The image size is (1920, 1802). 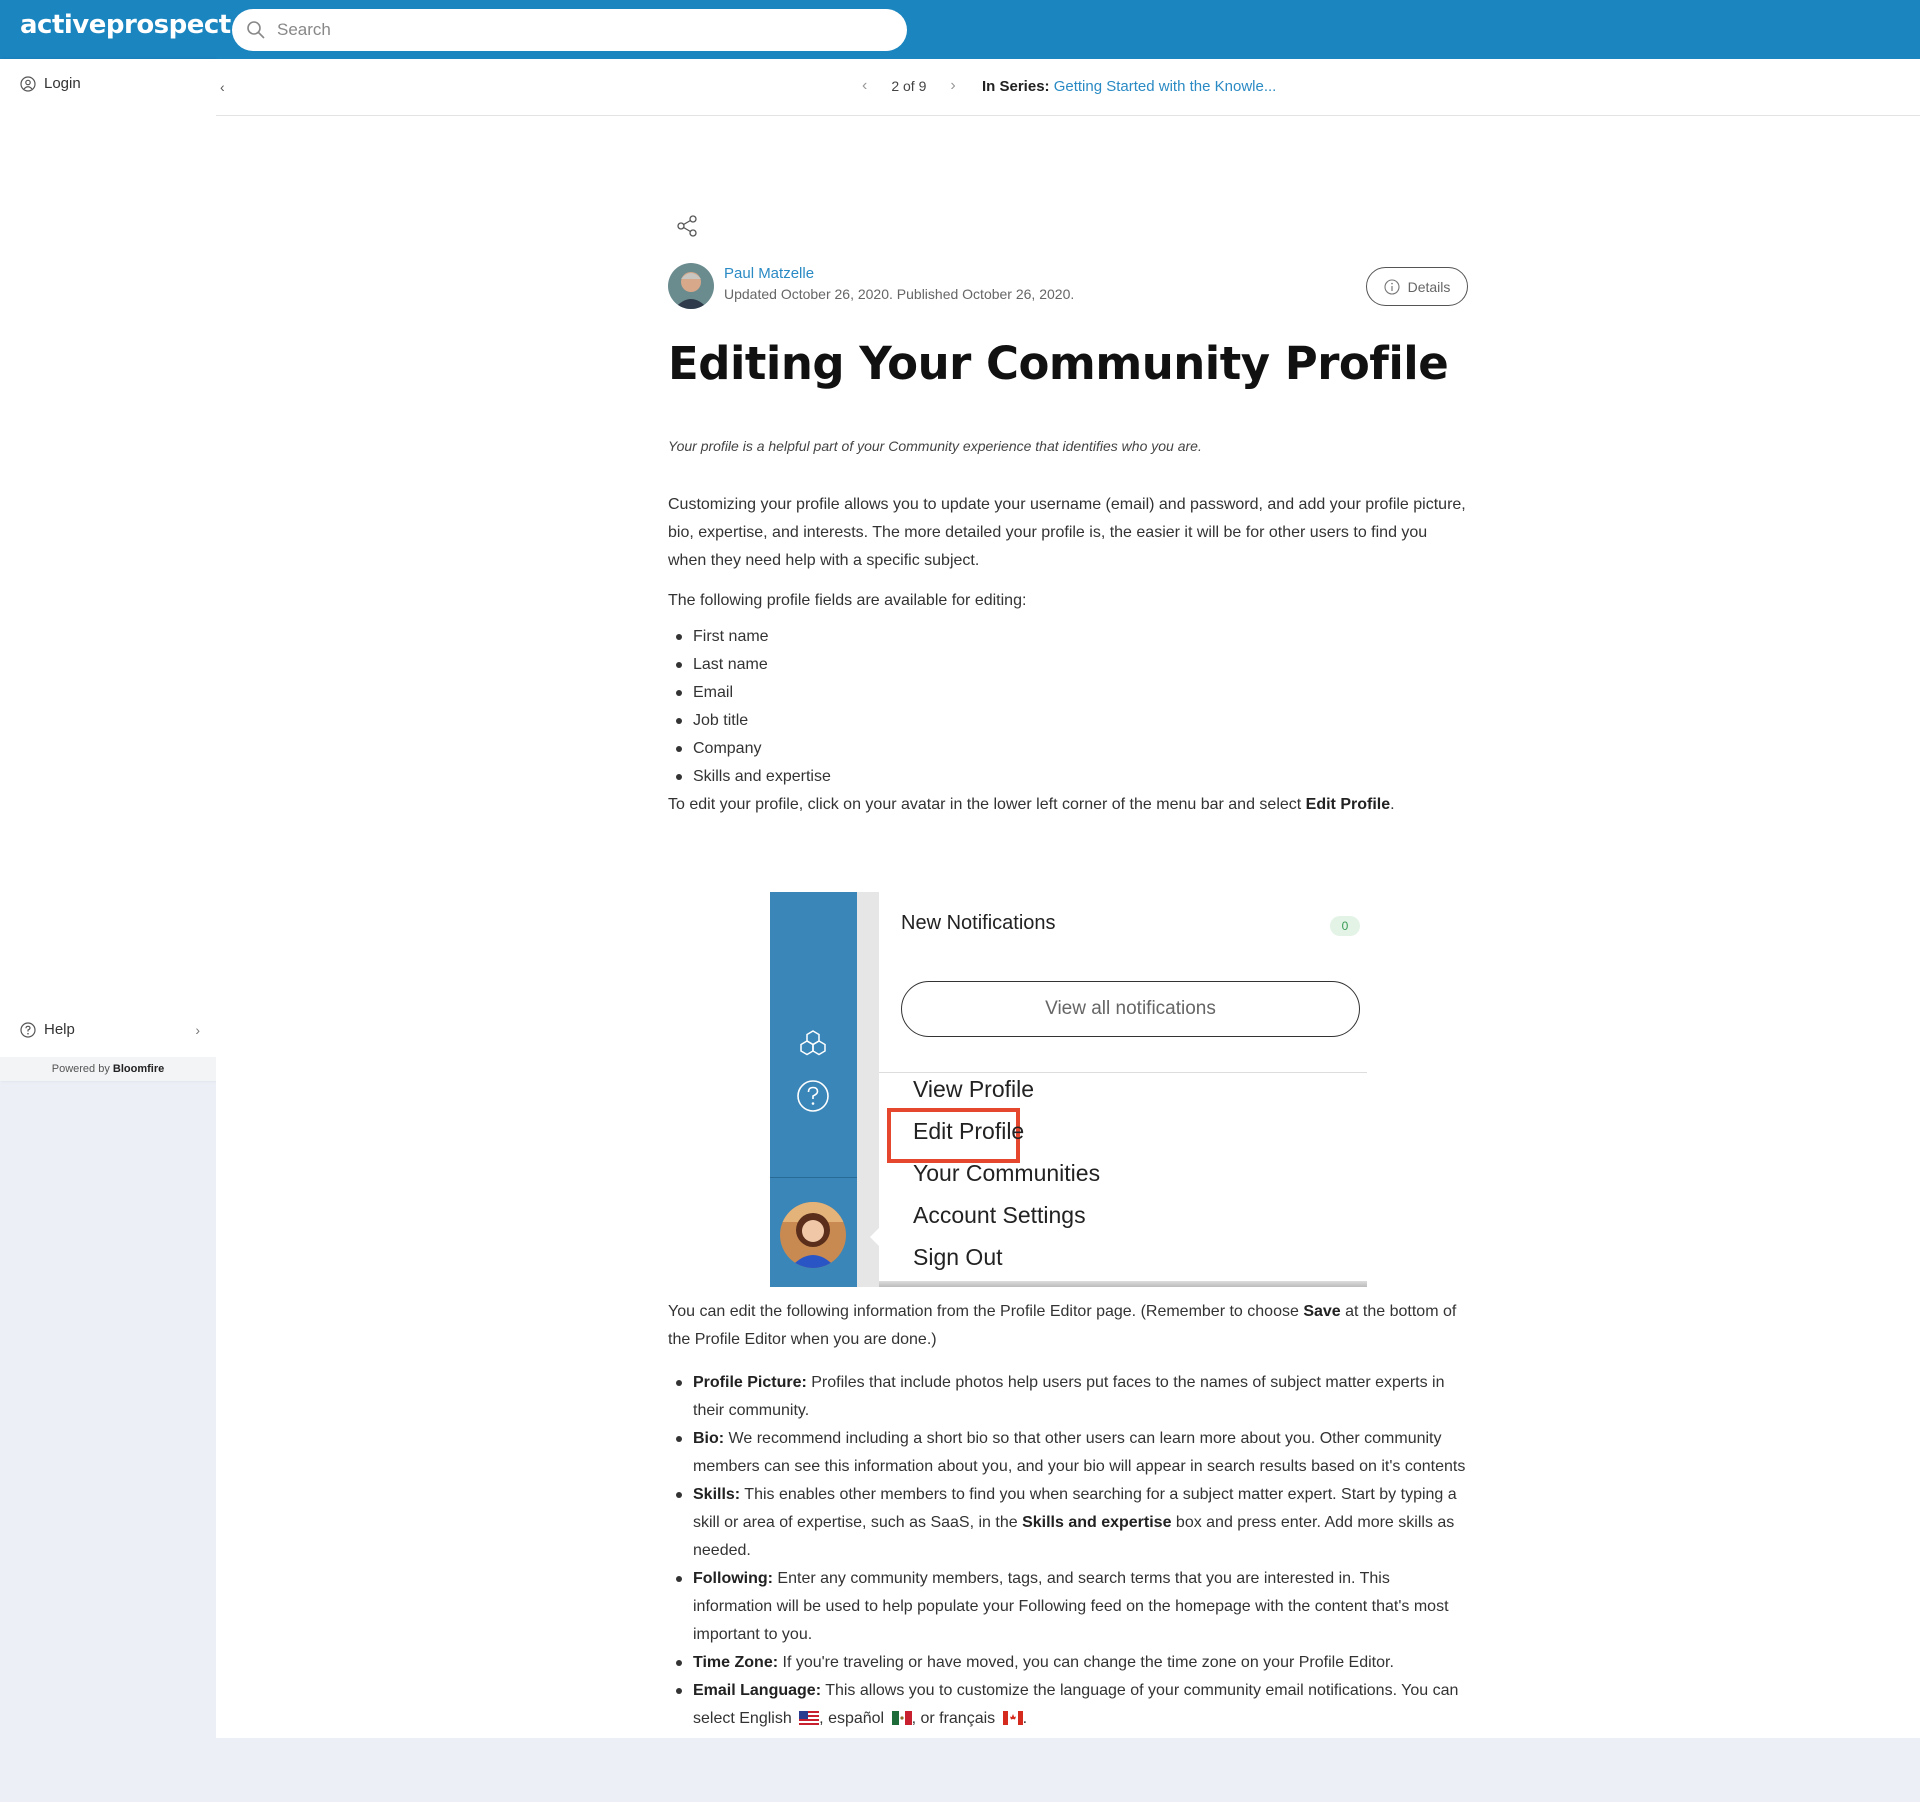 What do you see at coordinates (1322, 1311) in the screenshot?
I see `editor-bold: Save` at bounding box center [1322, 1311].